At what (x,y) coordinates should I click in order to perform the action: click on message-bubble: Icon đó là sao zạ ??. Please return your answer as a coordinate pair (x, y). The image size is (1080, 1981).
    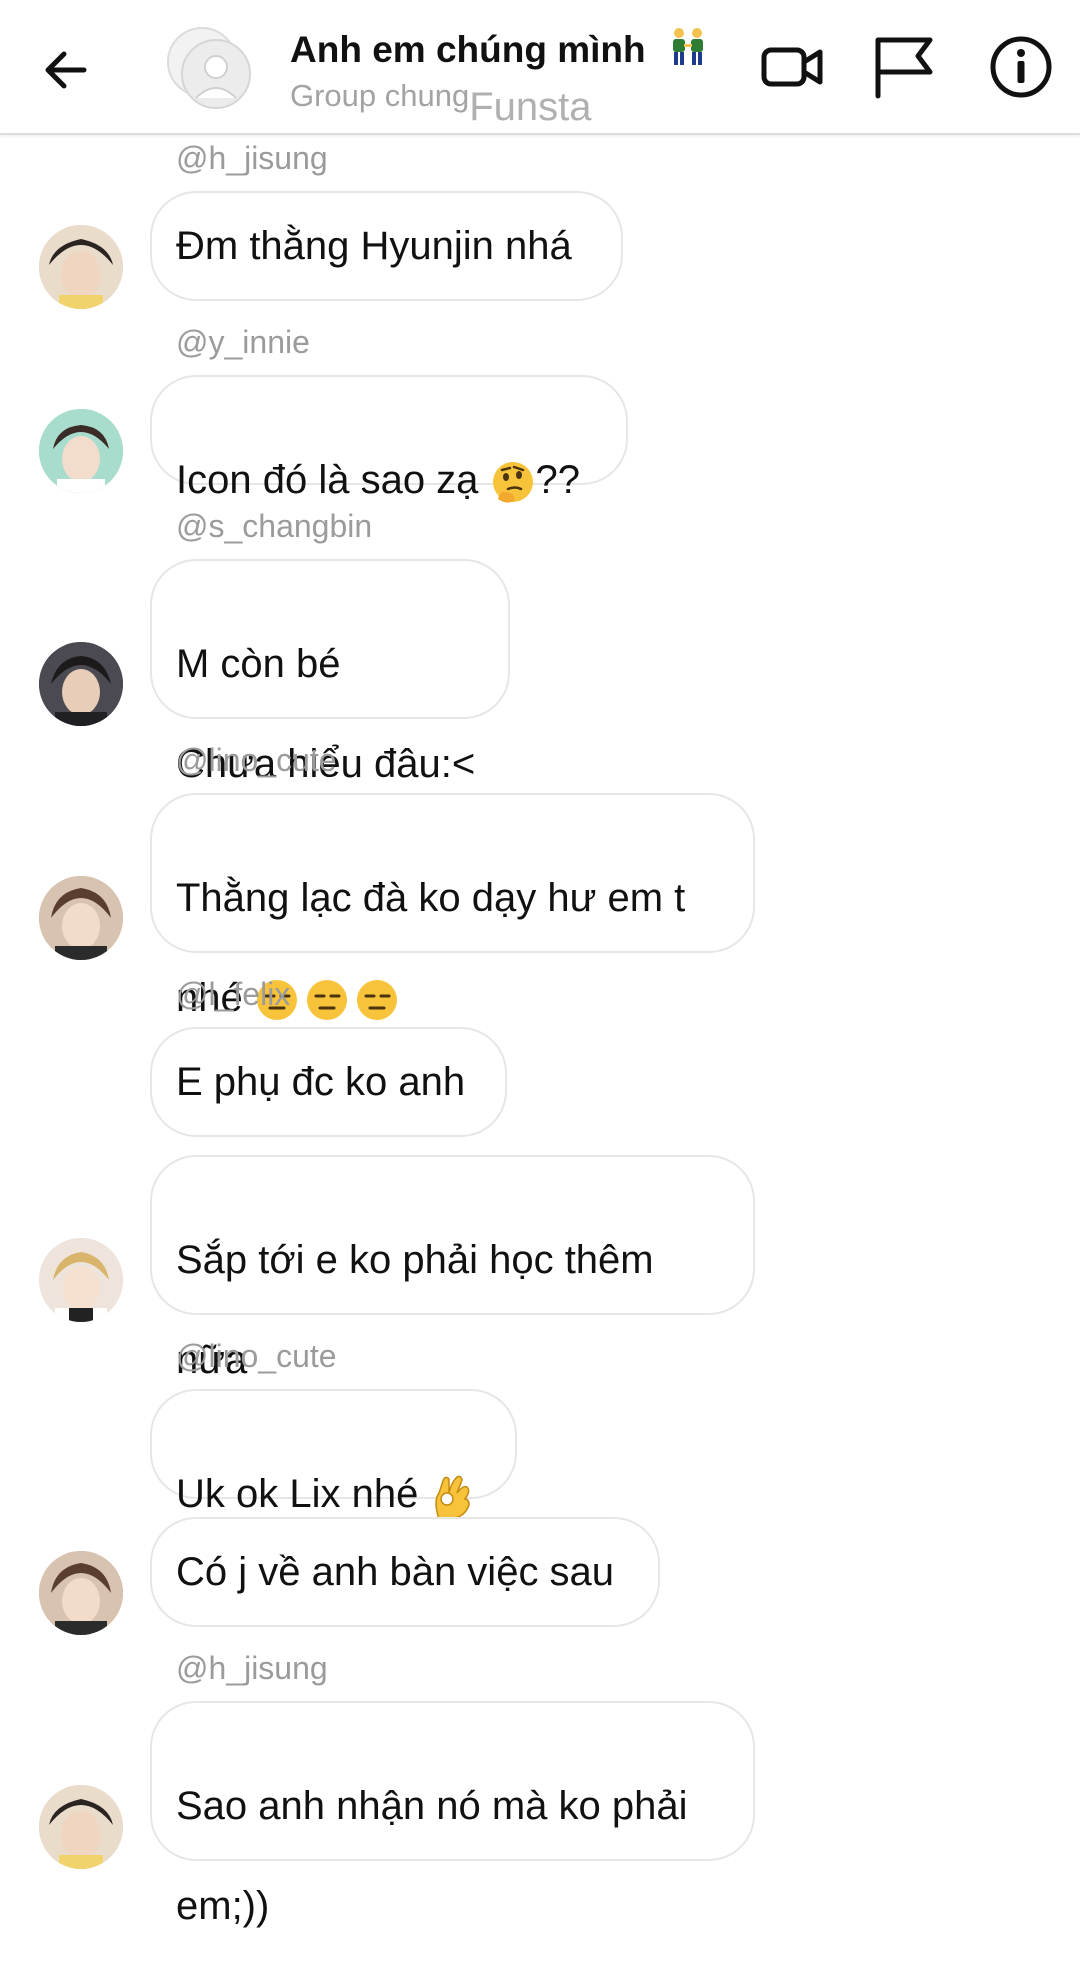
    Looking at the image, I should click on (389, 439).